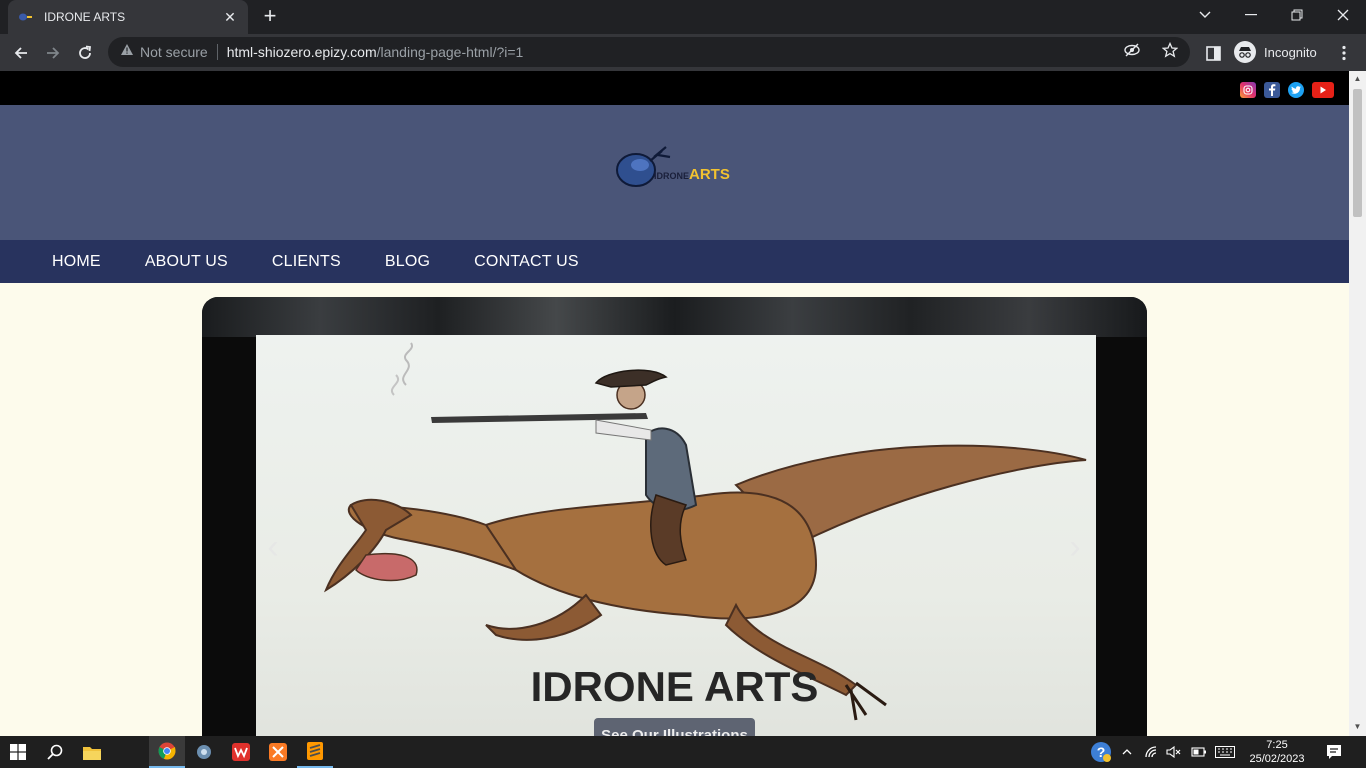 The height and width of the screenshot is (768, 1366). Describe the element at coordinates (1357, 727) in the screenshot. I see `scroll-down-arrow-icon: ▼` at that location.